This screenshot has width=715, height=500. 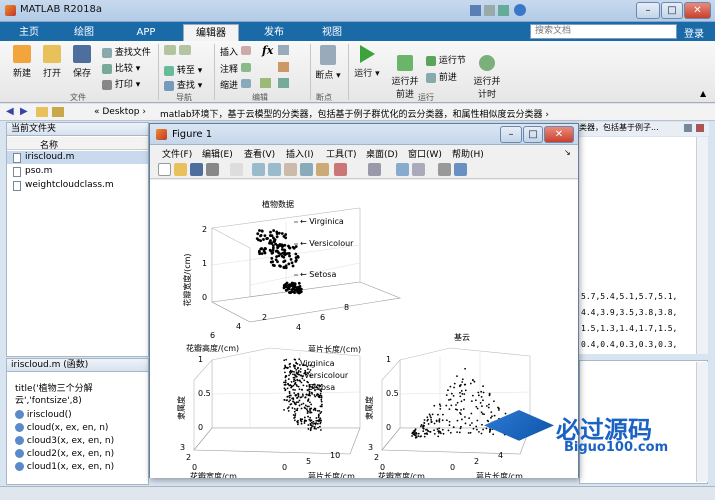 I want to click on close-button: ✕, so click(x=697, y=10).